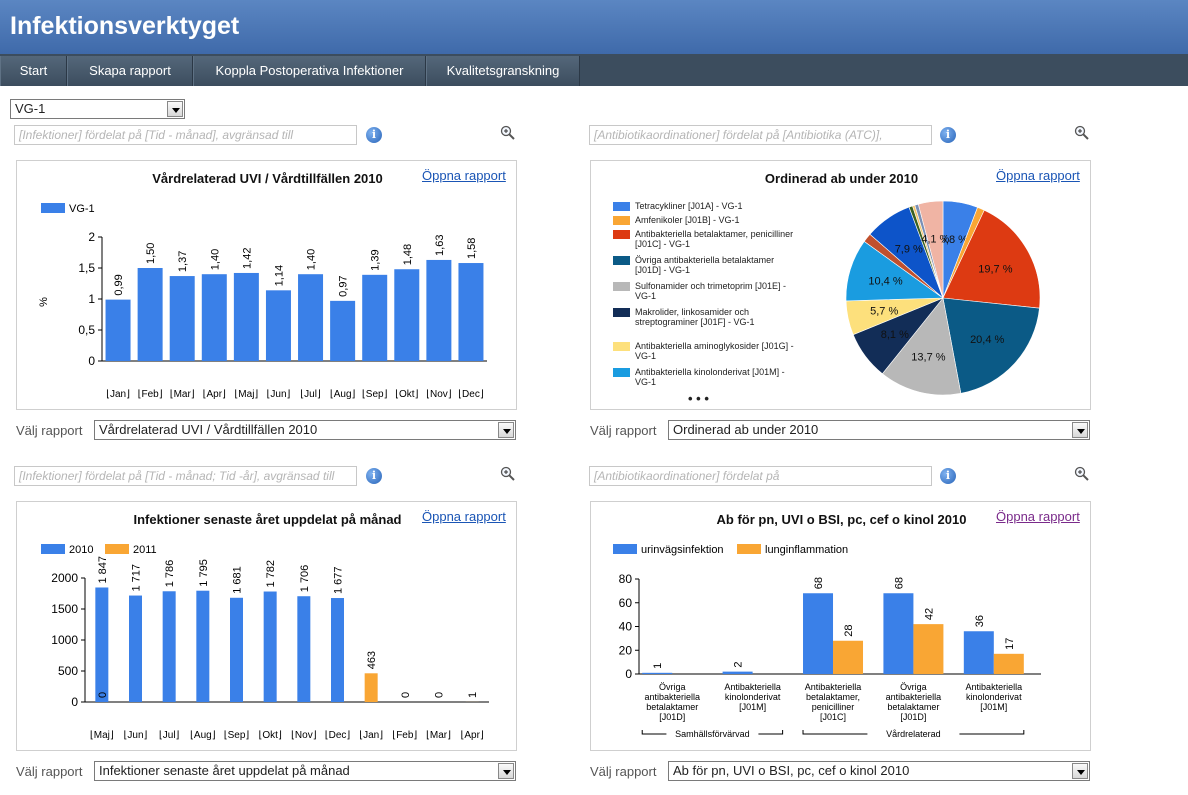 The width and height of the screenshot is (1188, 795). Describe the element at coordinates (44, 302) in the screenshot. I see `y-axis-label: %` at that location.